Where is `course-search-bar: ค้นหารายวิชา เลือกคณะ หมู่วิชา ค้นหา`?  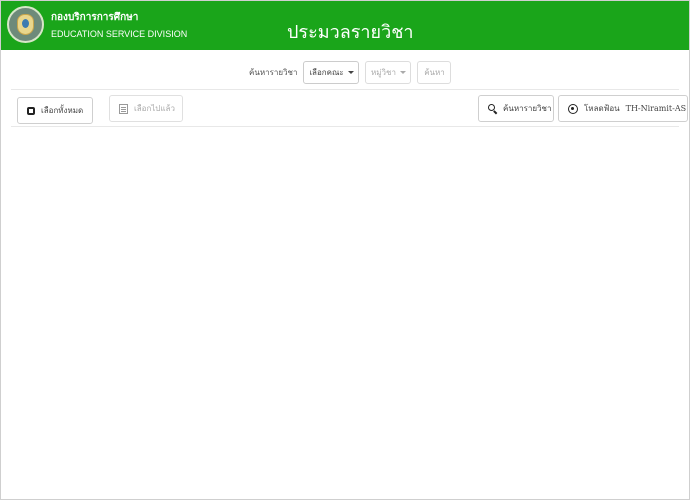
course-search-bar: ค้นหารายวิชา เลือกคณะ หมู่วิชา ค้นหา is located at coordinates (353, 72).